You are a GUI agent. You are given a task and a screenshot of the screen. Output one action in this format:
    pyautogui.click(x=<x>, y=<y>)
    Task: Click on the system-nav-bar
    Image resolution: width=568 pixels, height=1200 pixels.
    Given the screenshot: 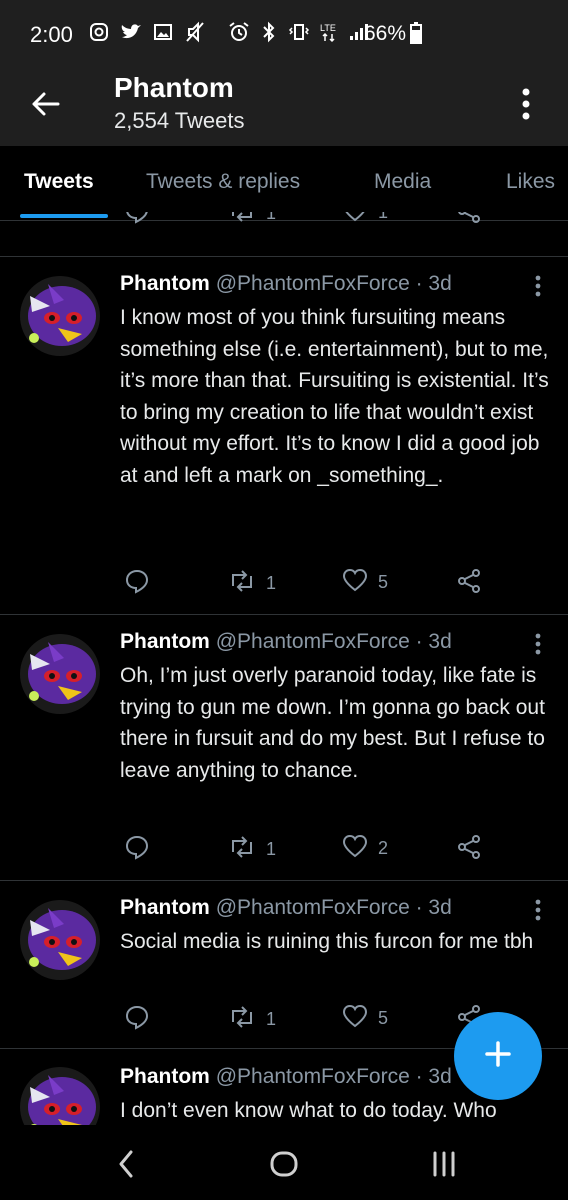 What is the action you would take?
    pyautogui.click(x=284, y=1162)
    